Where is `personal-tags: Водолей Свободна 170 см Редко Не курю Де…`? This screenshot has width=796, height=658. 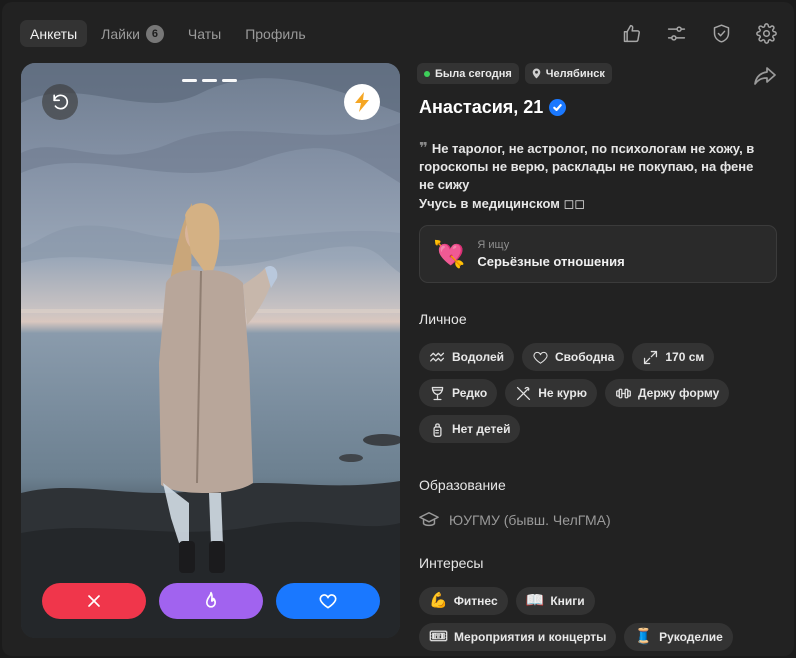
personal-tags: Водолей Свободна 170 см Редко Не курю Де… is located at coordinates (584, 393).